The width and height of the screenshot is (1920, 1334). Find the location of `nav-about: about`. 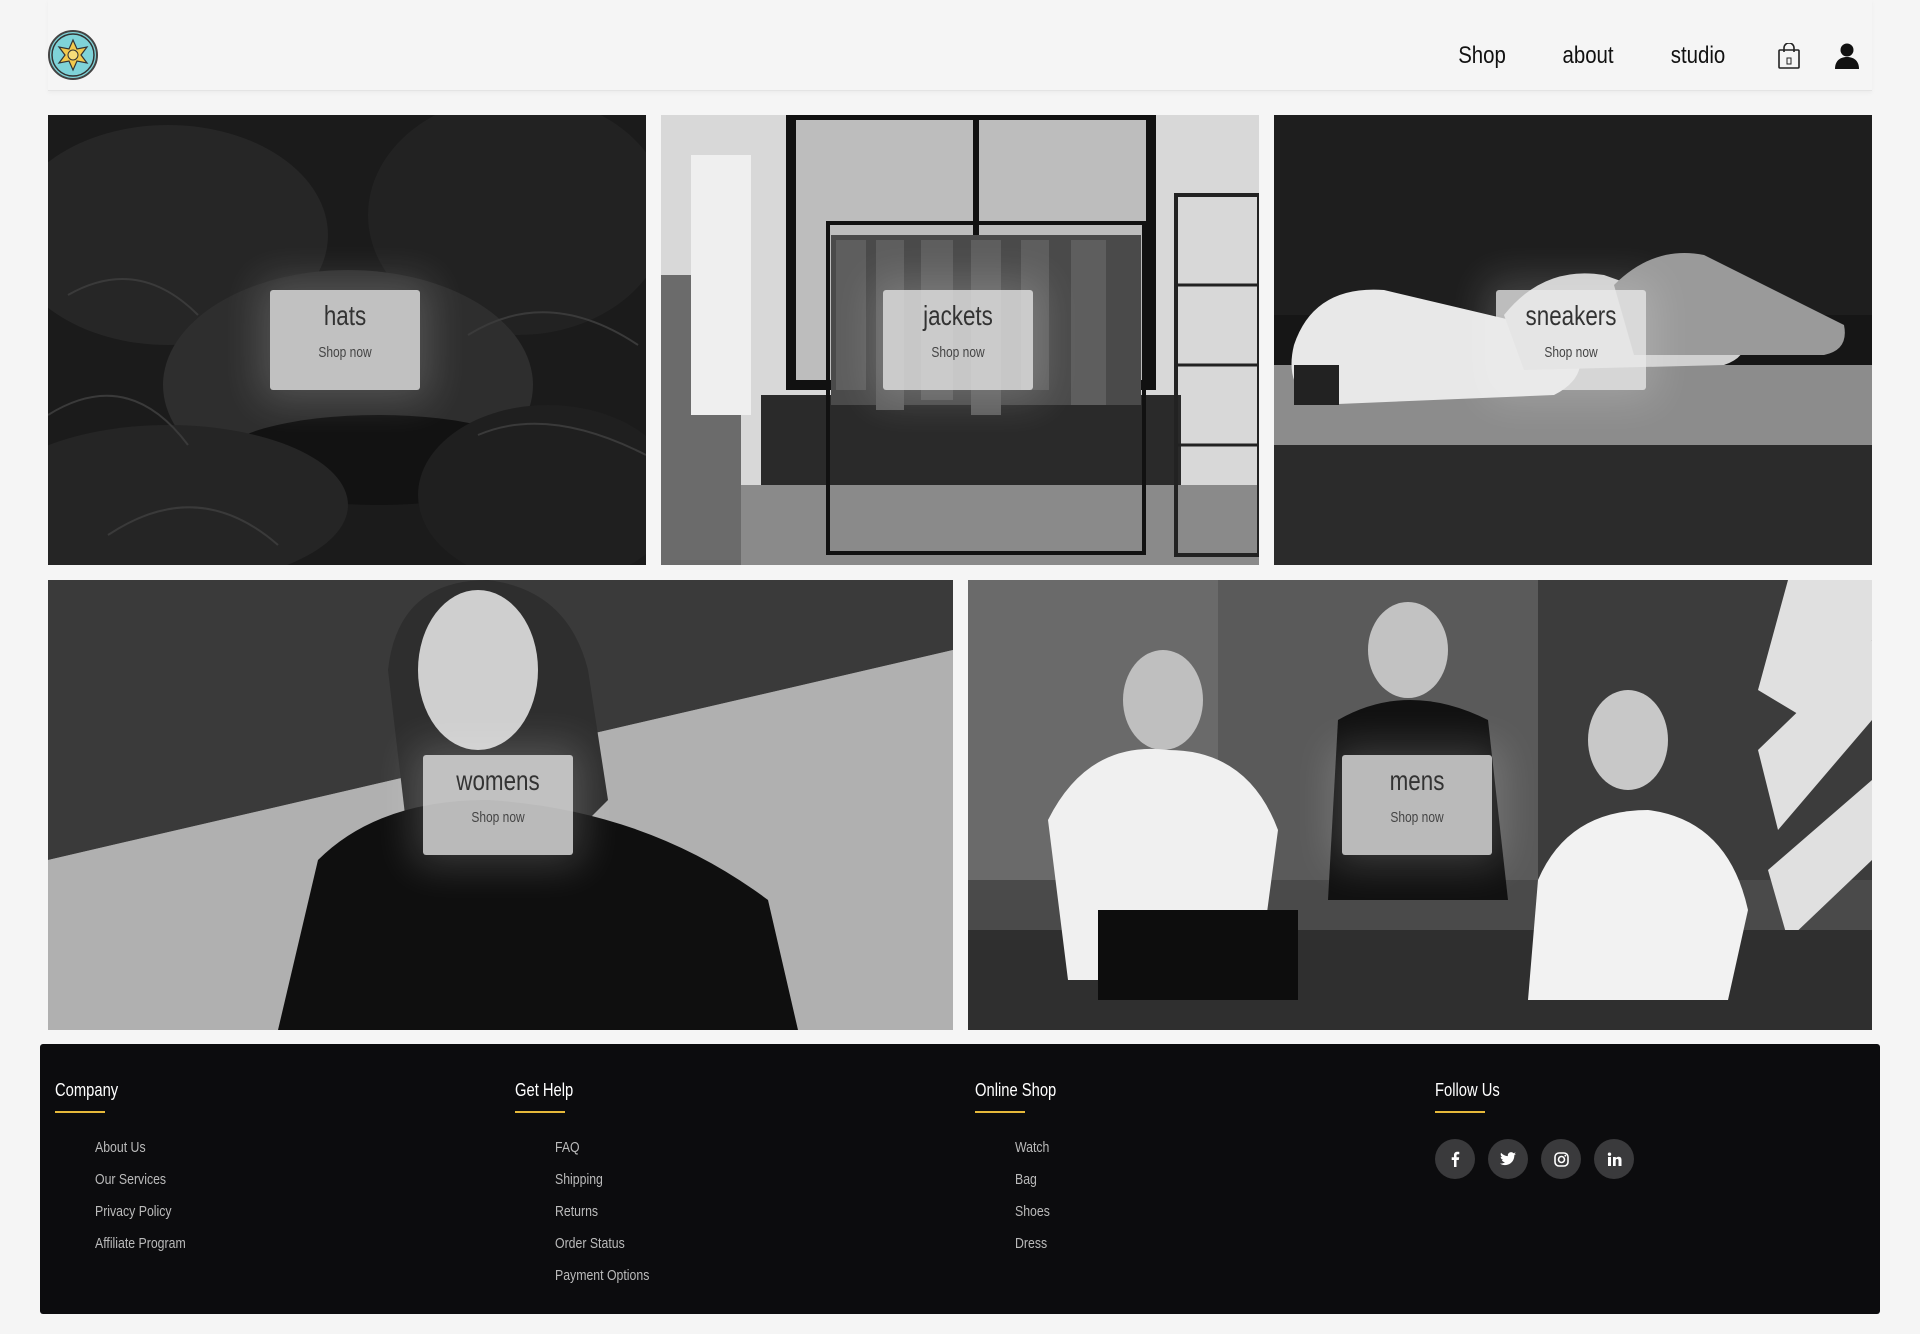

nav-about: about is located at coordinates (1587, 56).